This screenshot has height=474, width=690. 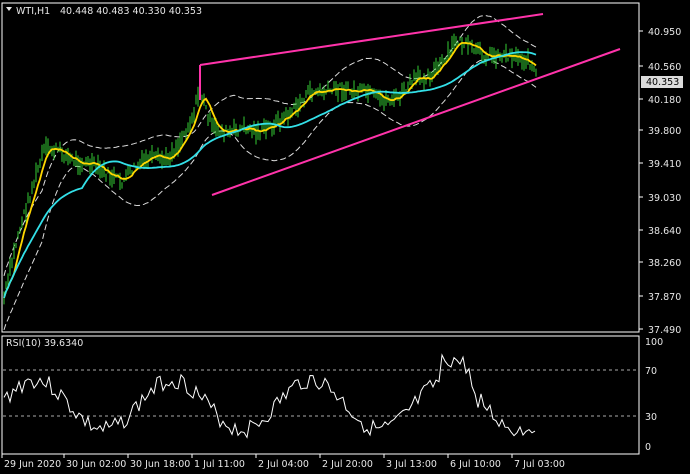 I want to click on time-tick-label: 29 Jun 2020, so click(x=32, y=464).